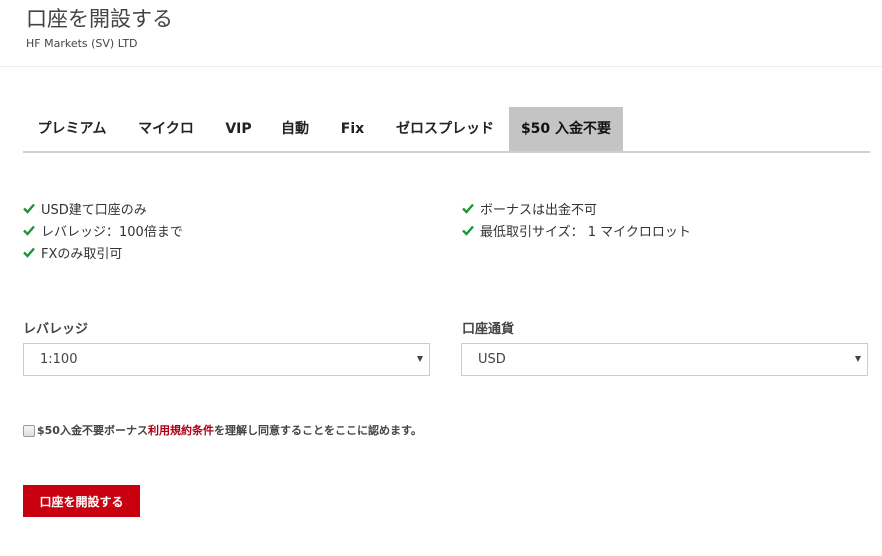 Image resolution: width=882 pixels, height=556 pixels. What do you see at coordinates (181, 430) in the screenshot?
I see `terms-link: 利用規約条件` at bounding box center [181, 430].